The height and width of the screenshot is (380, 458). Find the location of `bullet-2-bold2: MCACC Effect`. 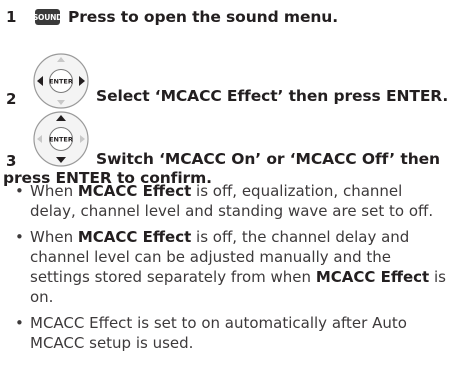

bullet-2-bold2: MCACC Effect is located at coordinates (372, 277).